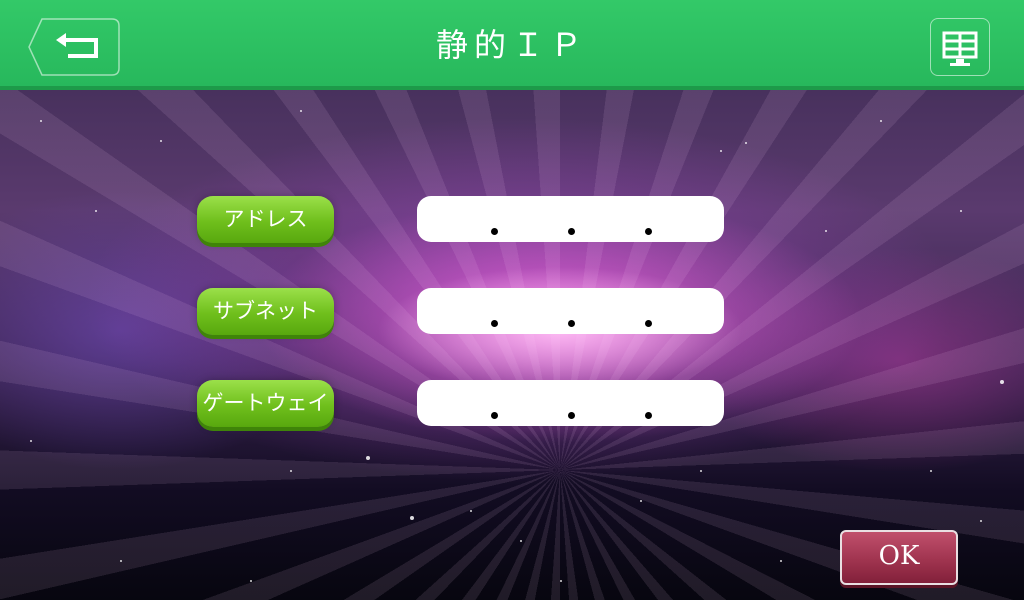 The width and height of the screenshot is (1024, 600). What do you see at coordinates (265, 311) in the screenshot?
I see `subnet-label-button: サブネット` at bounding box center [265, 311].